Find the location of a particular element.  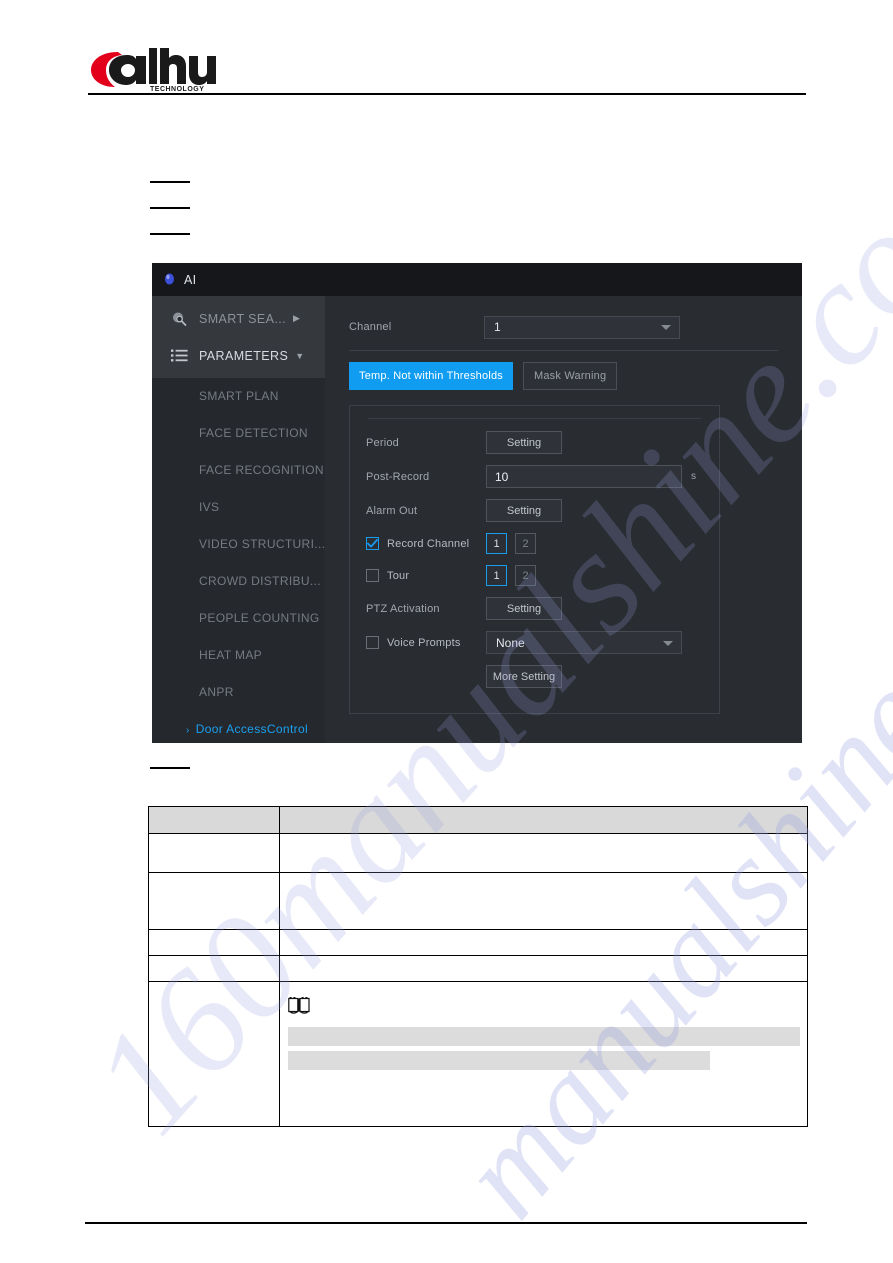

sidebar-item-parameters: PARAMETERS ▼ is located at coordinates (238, 355).